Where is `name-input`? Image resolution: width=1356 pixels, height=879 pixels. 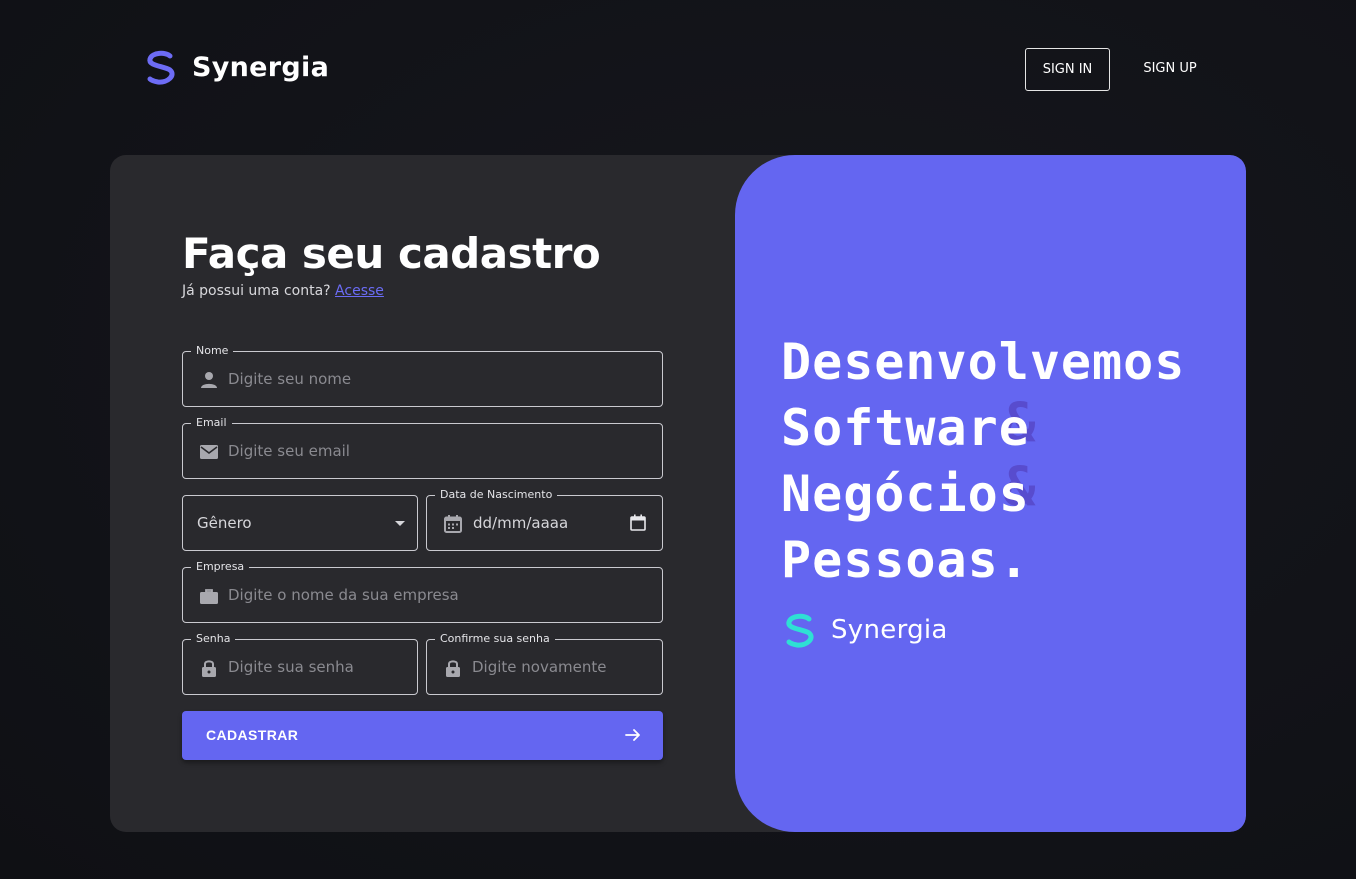
name-input is located at coordinates (439, 379).